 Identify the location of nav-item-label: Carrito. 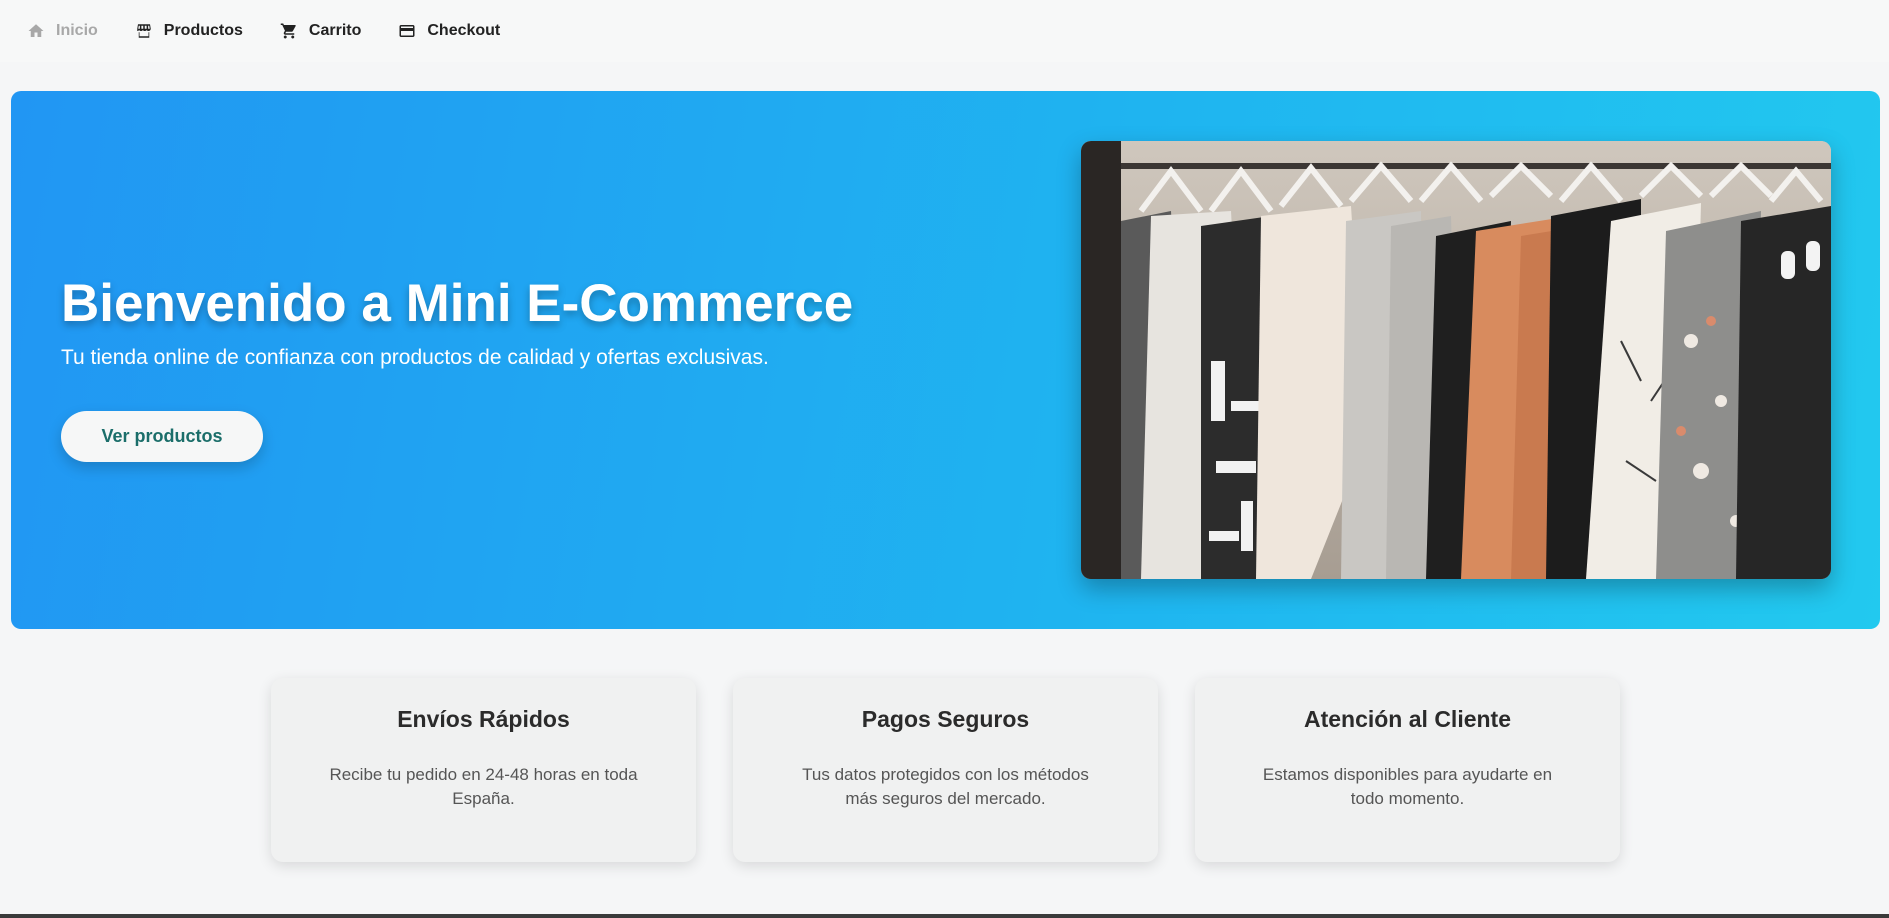
(335, 30).